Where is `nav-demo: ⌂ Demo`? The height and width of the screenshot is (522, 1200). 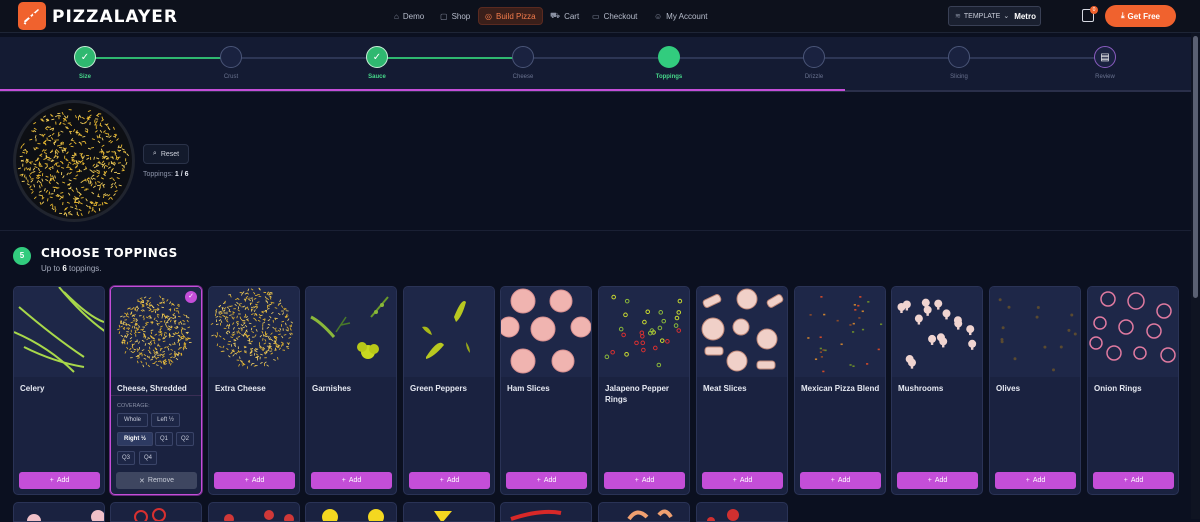 nav-demo: ⌂ Demo is located at coordinates (409, 16).